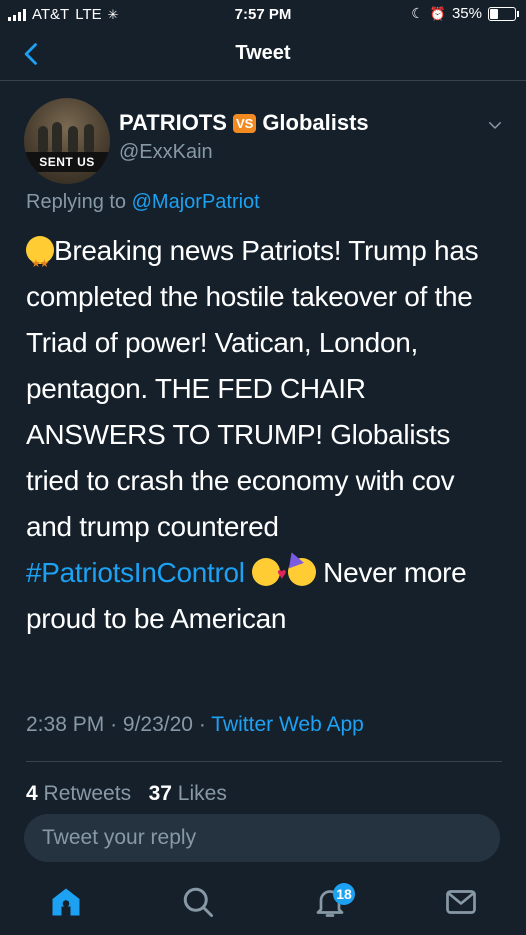 The width and height of the screenshot is (526, 935). Describe the element at coordinates (135, 572) in the screenshot. I see `hashtag-link: #PatriotsInControl` at that location.